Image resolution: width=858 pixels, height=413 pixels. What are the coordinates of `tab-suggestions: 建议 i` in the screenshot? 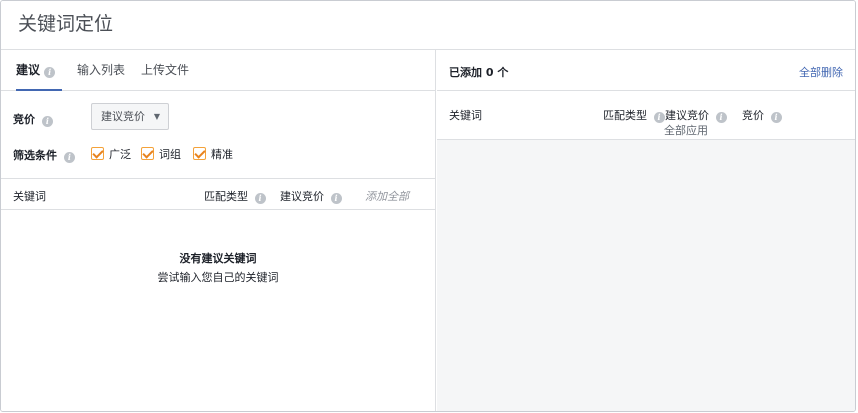 It's located at (39, 76).